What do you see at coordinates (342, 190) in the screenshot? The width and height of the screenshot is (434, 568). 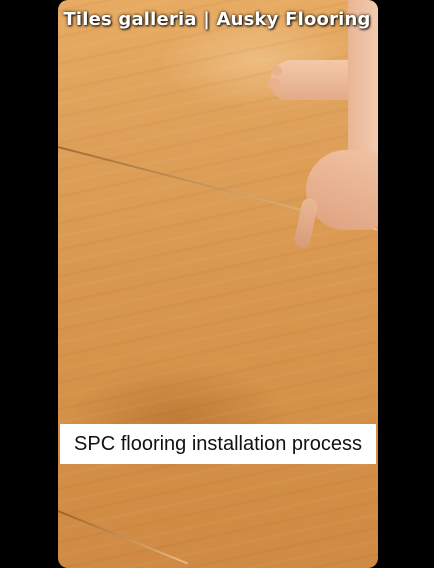 I see `hand` at bounding box center [342, 190].